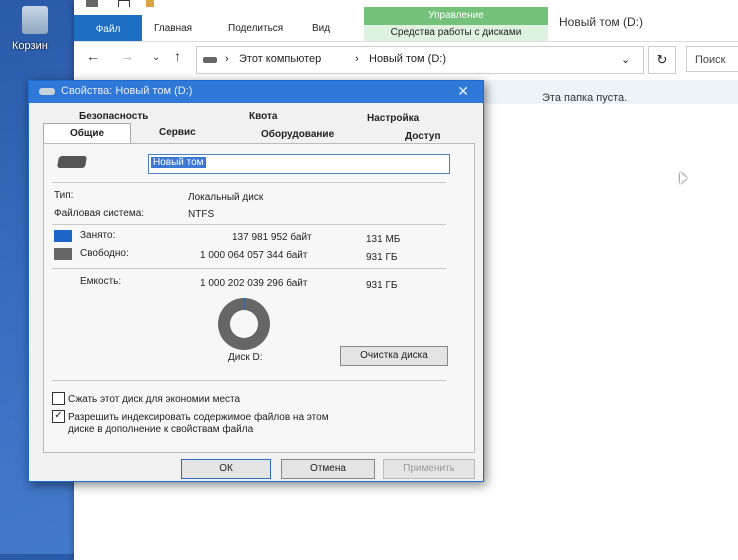 The image size is (738, 560). Describe the element at coordinates (38, 21) in the screenshot. I see `recycle-bin-icon` at that location.